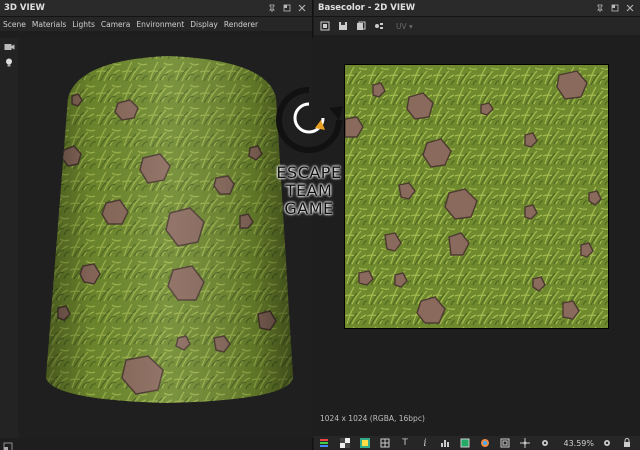 Image resolution: width=640 pixels, height=450 pixels. What do you see at coordinates (385, 443) in the screenshot?
I see `grid-icon` at bounding box center [385, 443].